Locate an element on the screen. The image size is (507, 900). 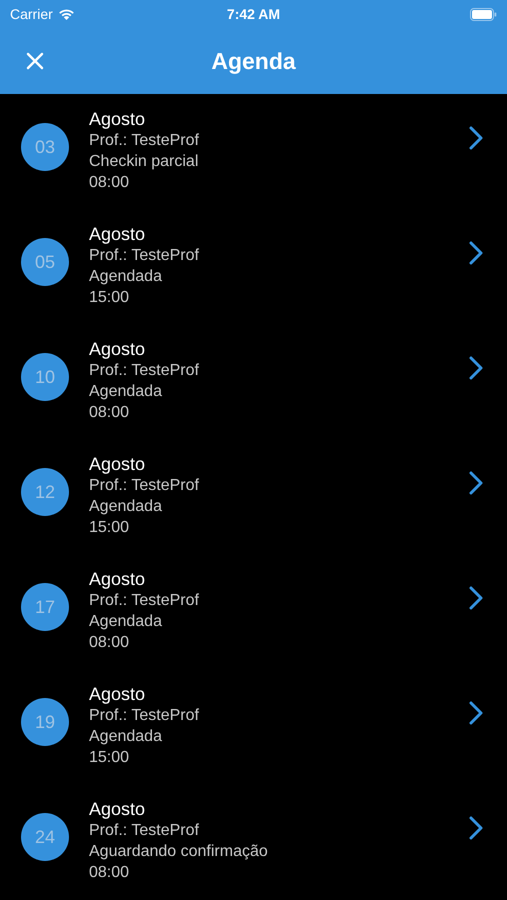
appointment-row: 05 Agosto Prof.: TesteProf Agendada 15:00 is located at coordinates (253, 266).